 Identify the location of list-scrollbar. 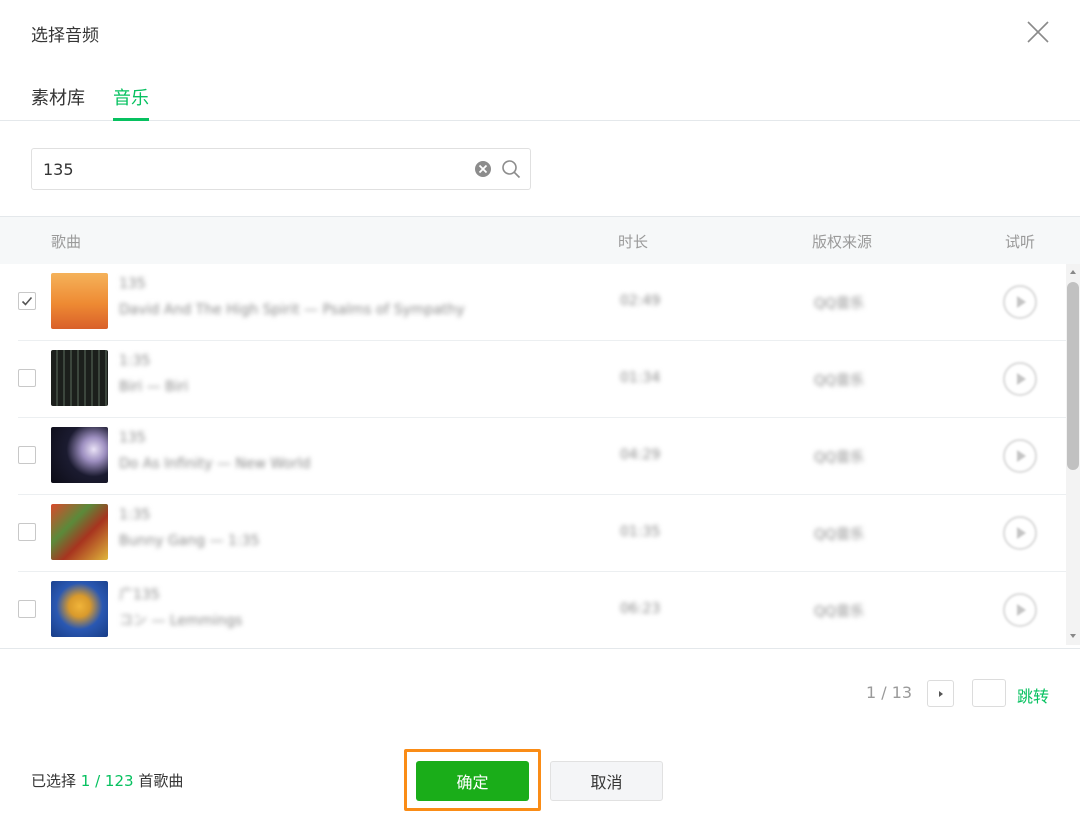
(1073, 454).